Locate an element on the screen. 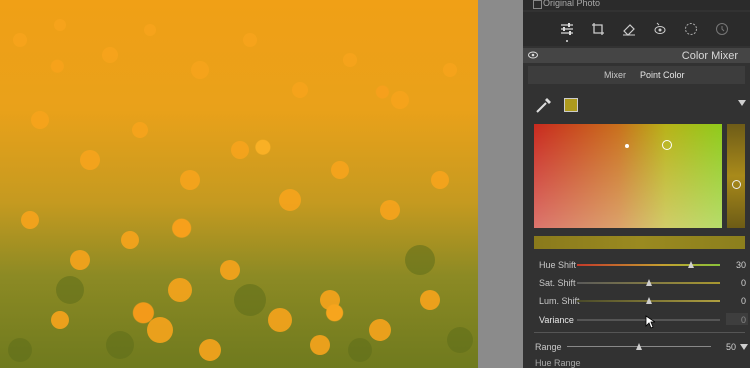  healing-icon is located at coordinates (629, 29).